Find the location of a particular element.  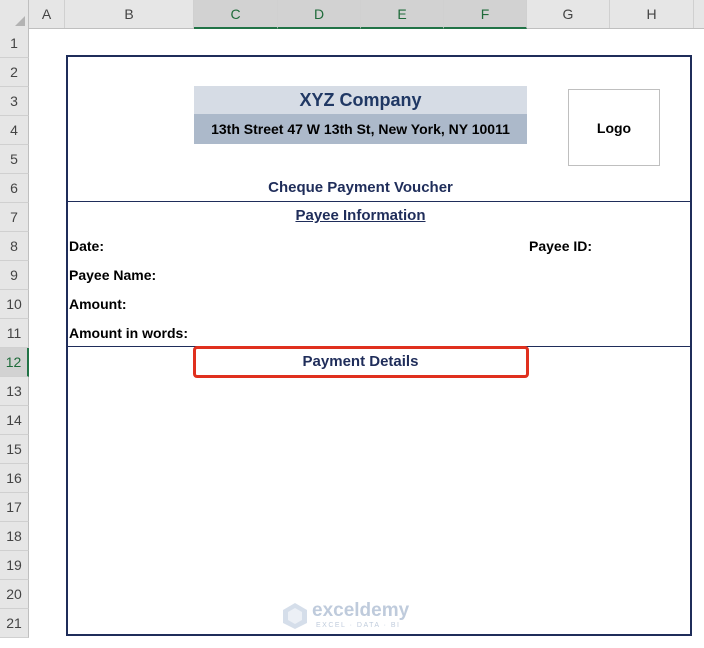

payee-section-title-text: Payee Information is located at coordinates (360, 215).